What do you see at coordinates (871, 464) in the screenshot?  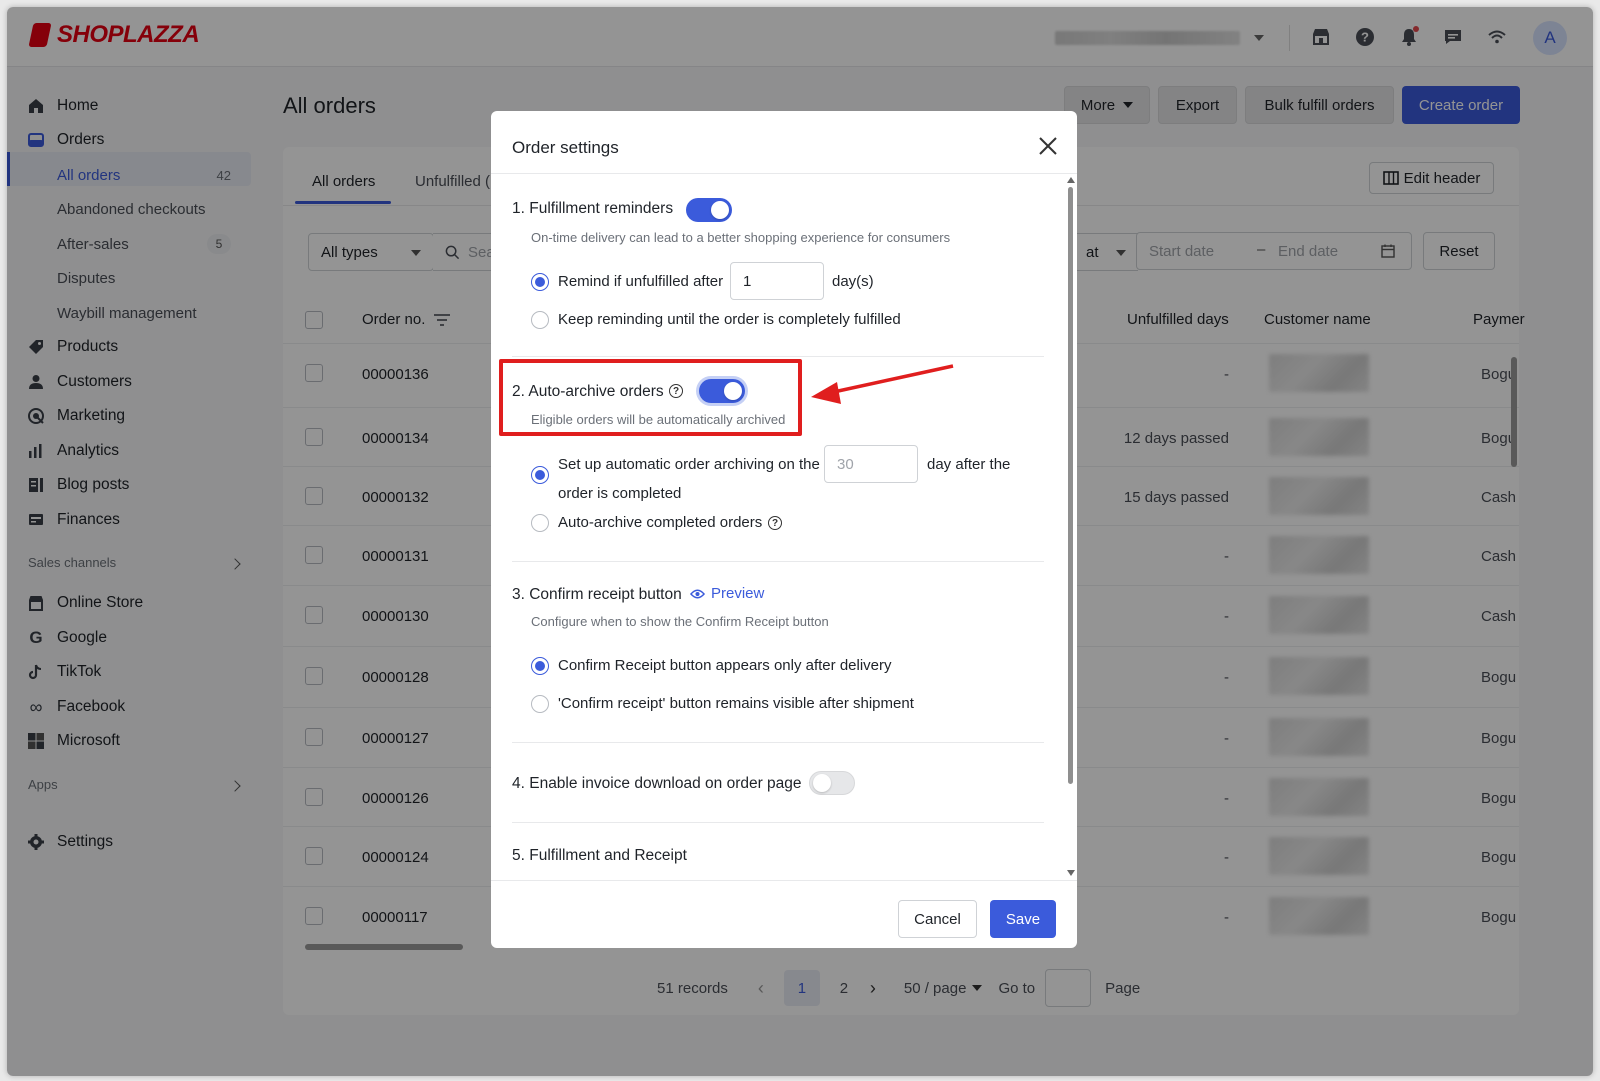 I see `archive-days-input: 30` at bounding box center [871, 464].